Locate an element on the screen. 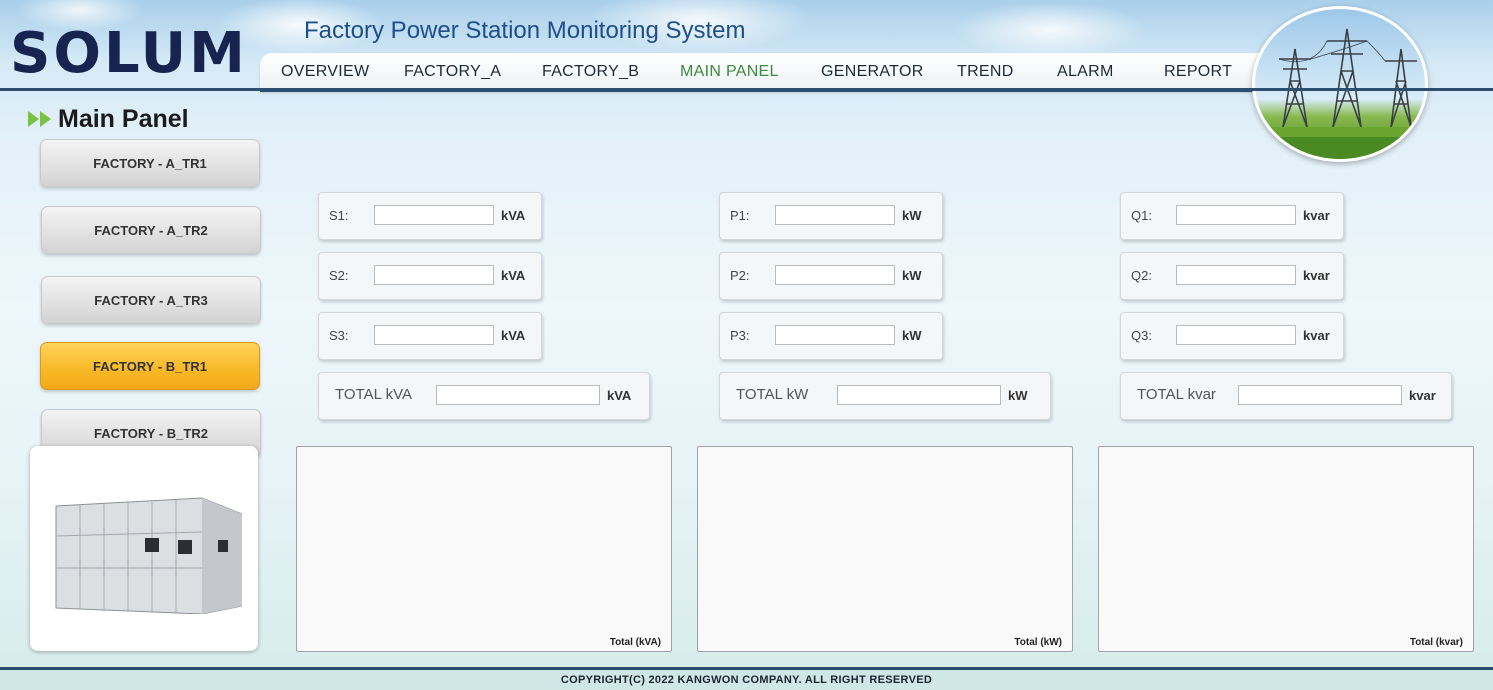 This screenshot has width=1493, height=690. tr-button-factory-a-tr3: FACTORY - A_TR3 is located at coordinates (151, 300).